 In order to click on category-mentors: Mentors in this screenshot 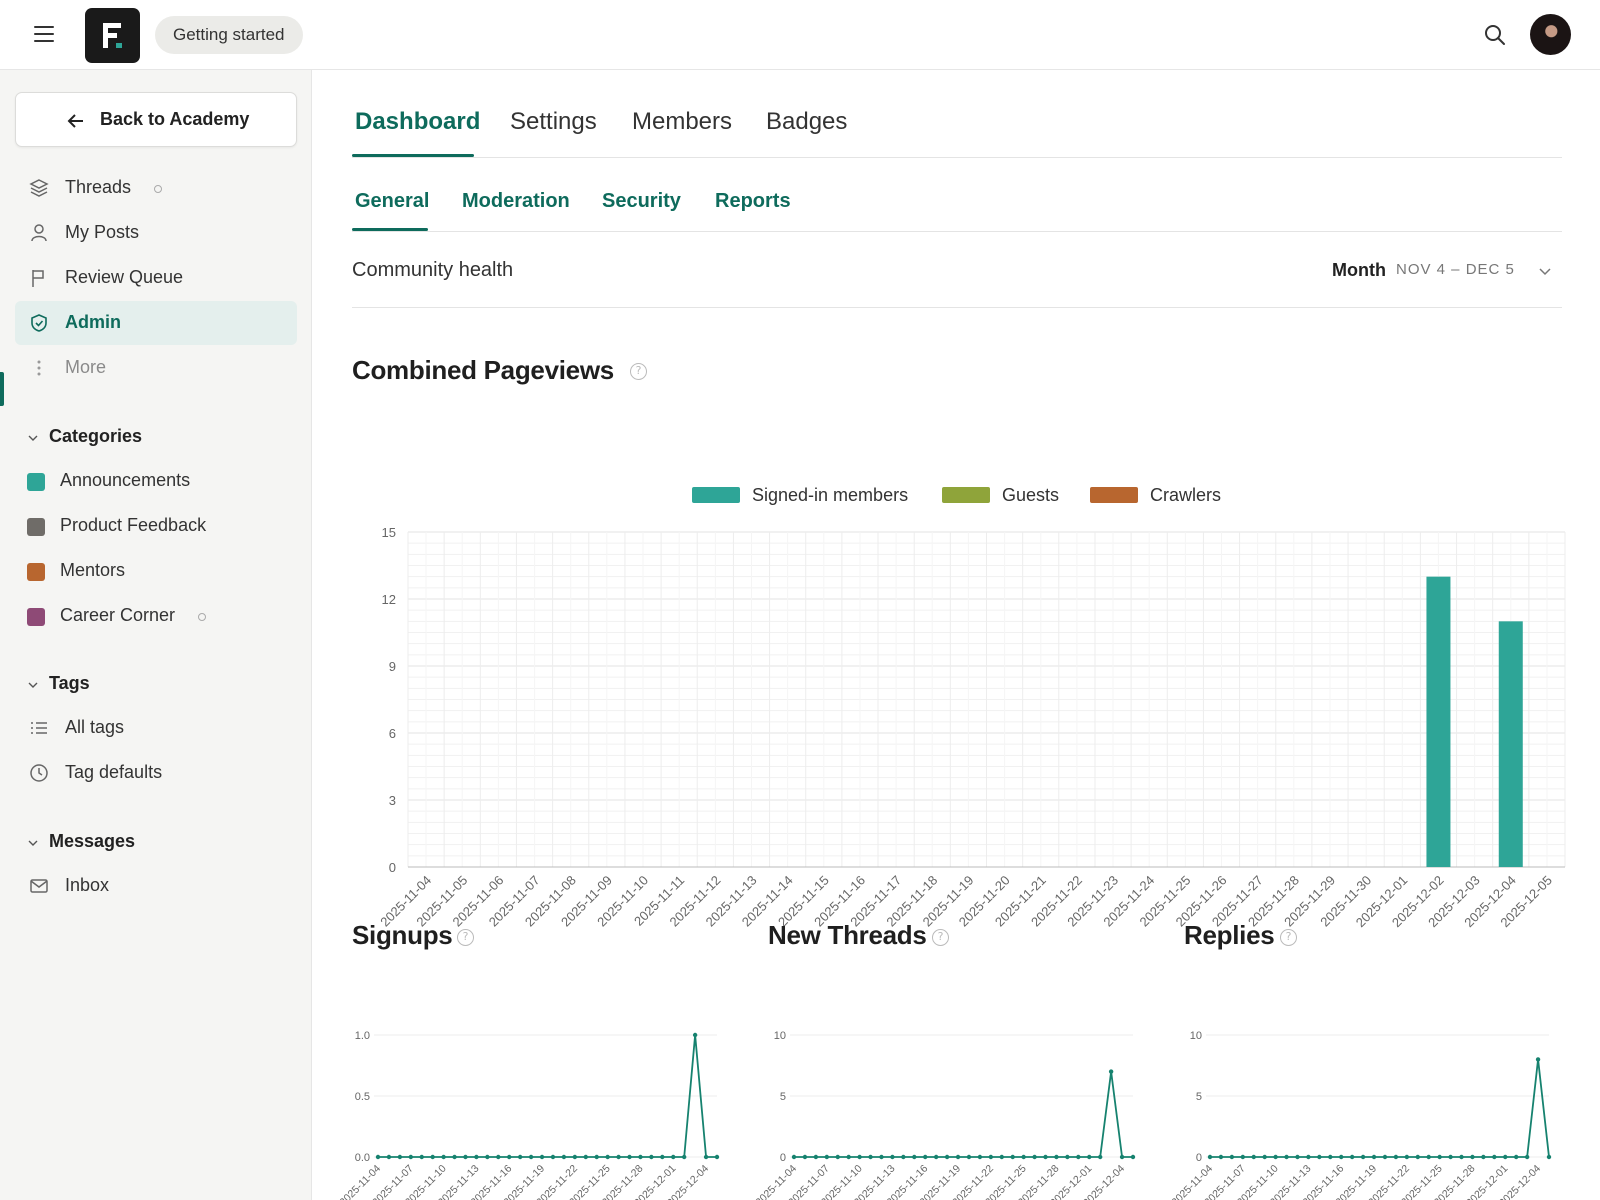, I will do `click(156, 571)`.